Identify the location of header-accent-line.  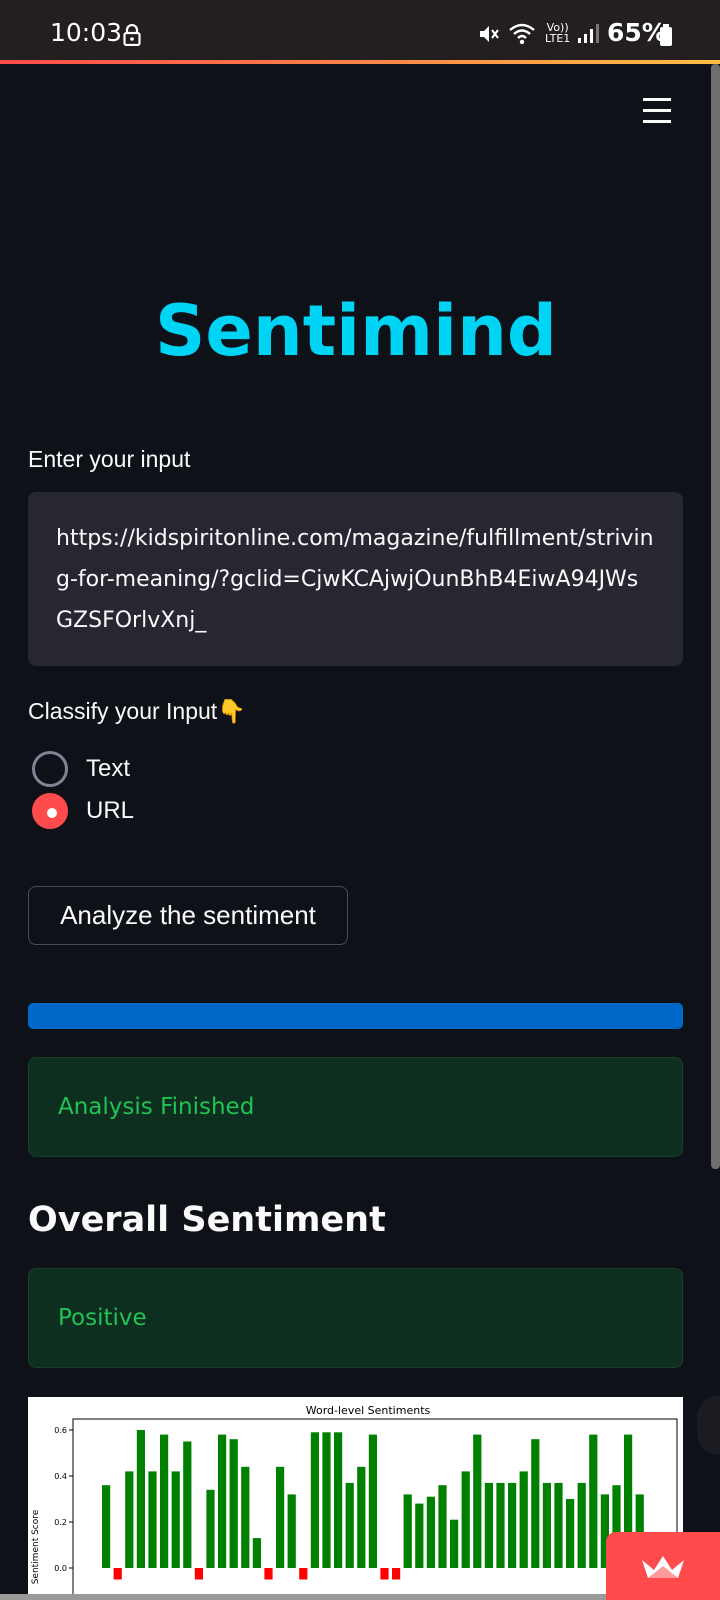
(360, 62).